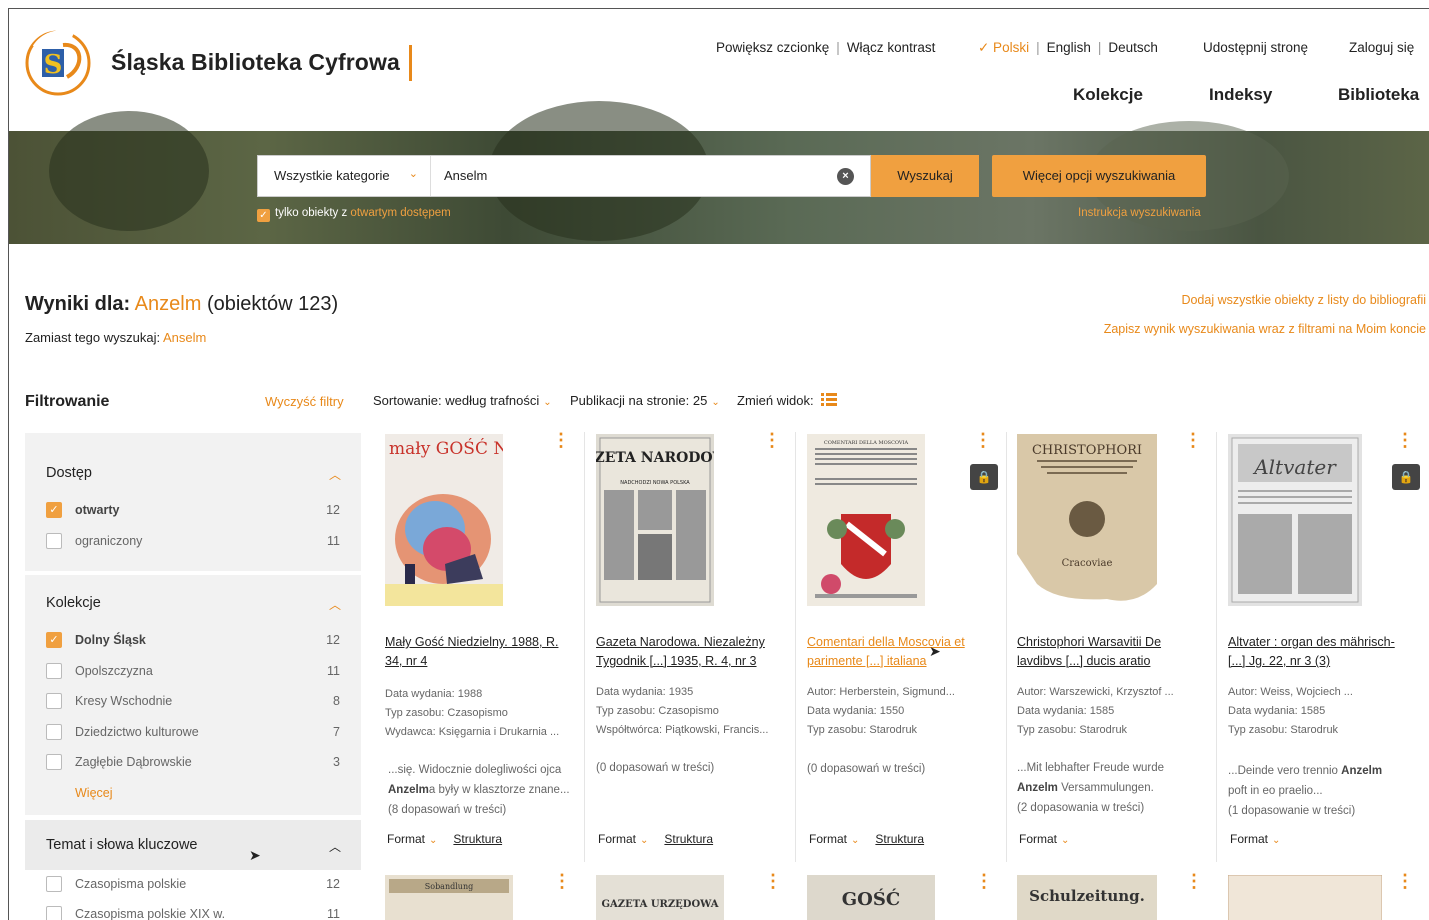 This screenshot has width=1429, height=920. Describe the element at coordinates (193, 641) in the screenshot. I see `filter-option-dolny-slask: ✓ Dolny Śląsk 12` at that location.